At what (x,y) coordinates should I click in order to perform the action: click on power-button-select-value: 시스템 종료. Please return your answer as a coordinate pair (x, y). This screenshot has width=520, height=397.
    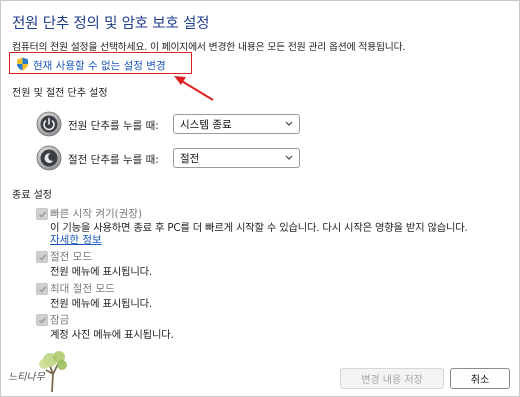
    Looking at the image, I should click on (206, 125).